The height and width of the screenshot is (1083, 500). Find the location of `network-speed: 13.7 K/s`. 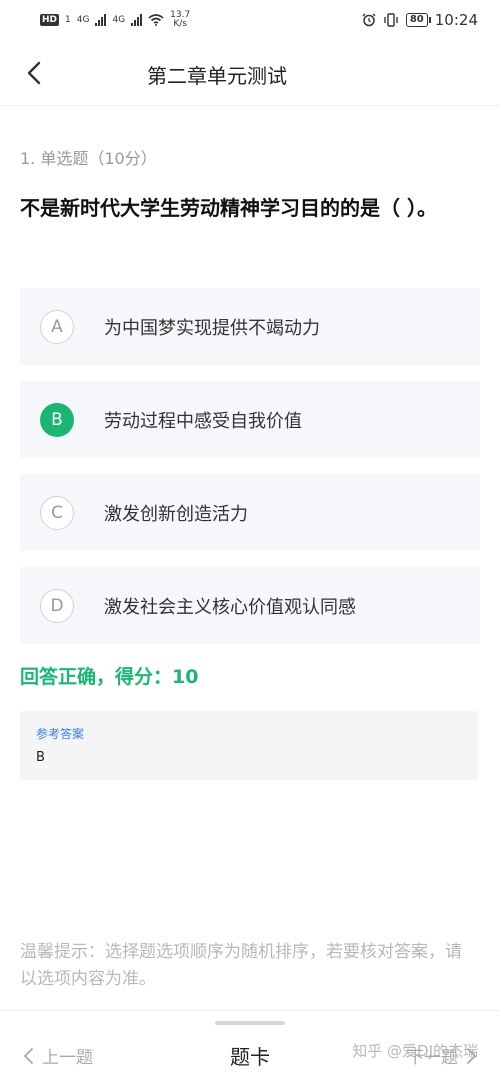

network-speed: 13.7 K/s is located at coordinates (180, 20).